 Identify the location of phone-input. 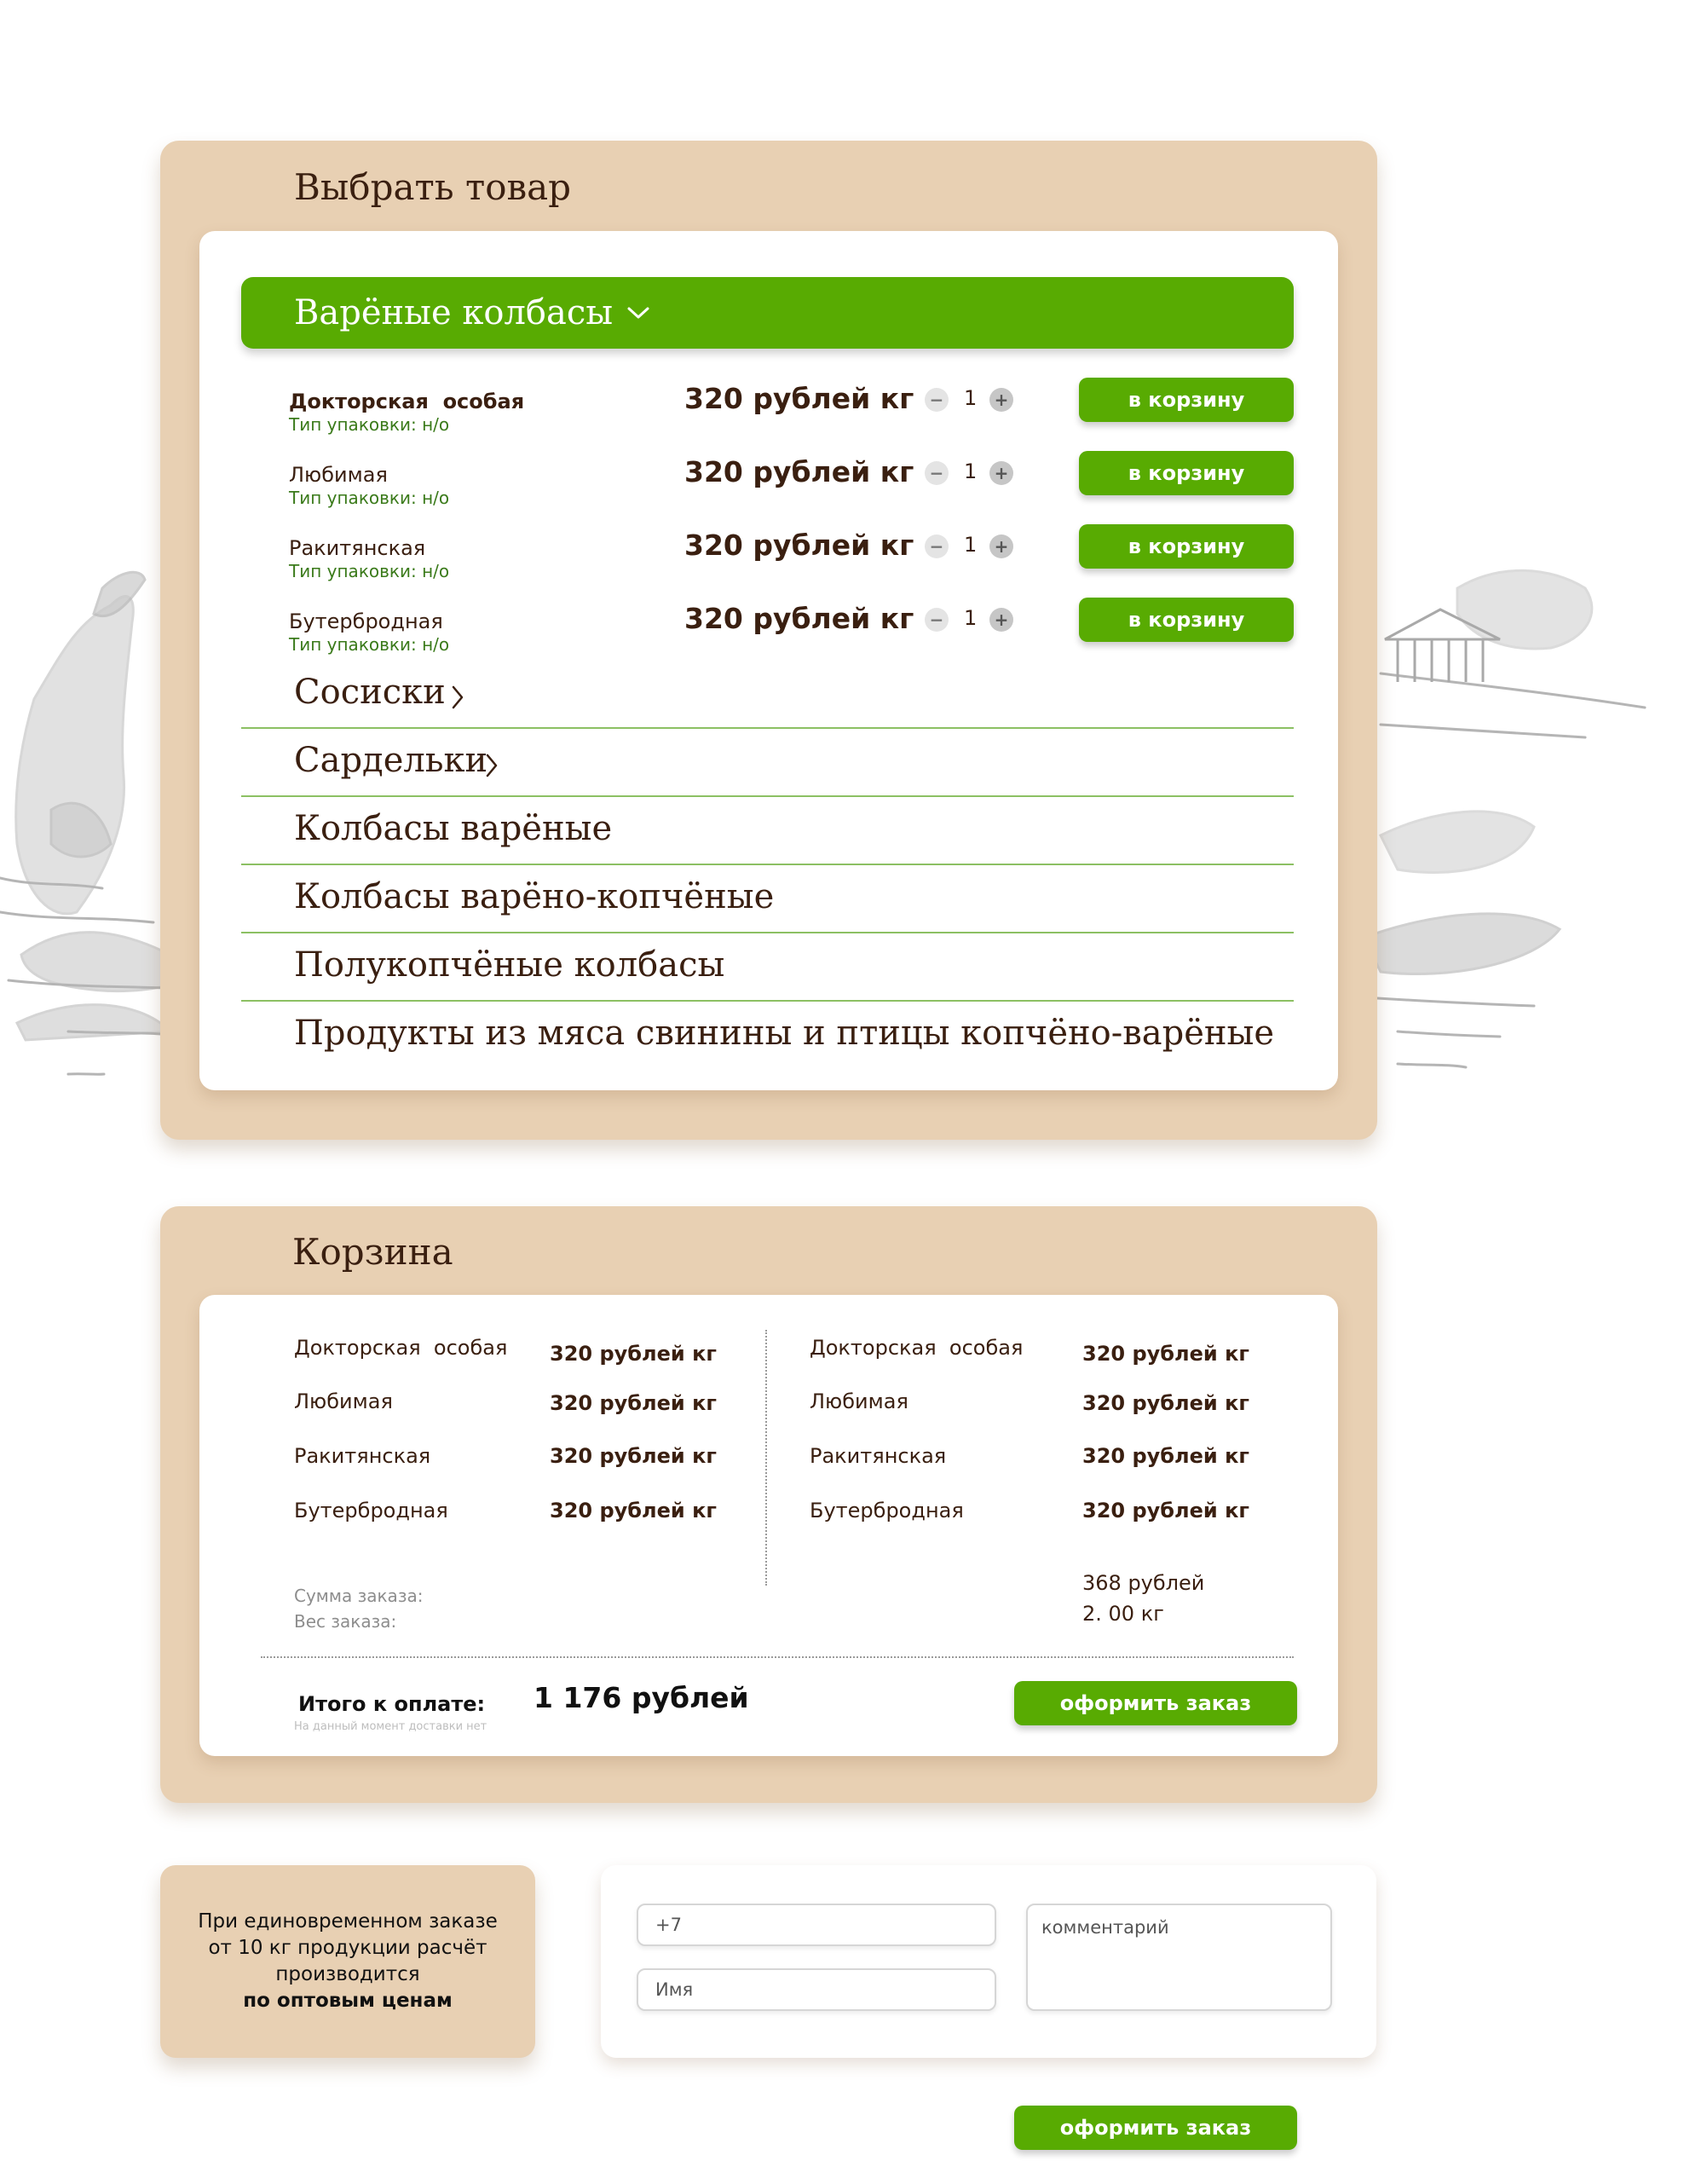
(816, 1925).